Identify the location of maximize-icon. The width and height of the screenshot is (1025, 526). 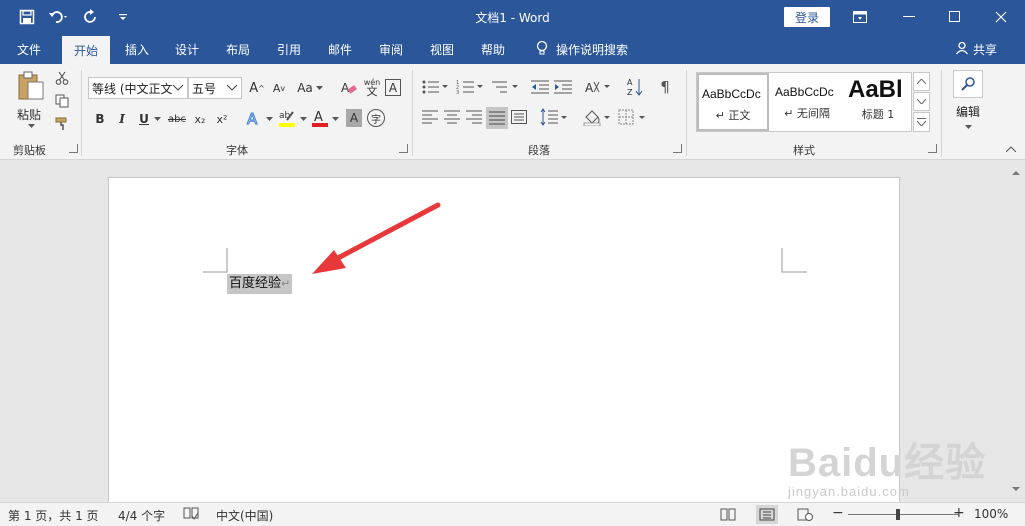
(955, 17).